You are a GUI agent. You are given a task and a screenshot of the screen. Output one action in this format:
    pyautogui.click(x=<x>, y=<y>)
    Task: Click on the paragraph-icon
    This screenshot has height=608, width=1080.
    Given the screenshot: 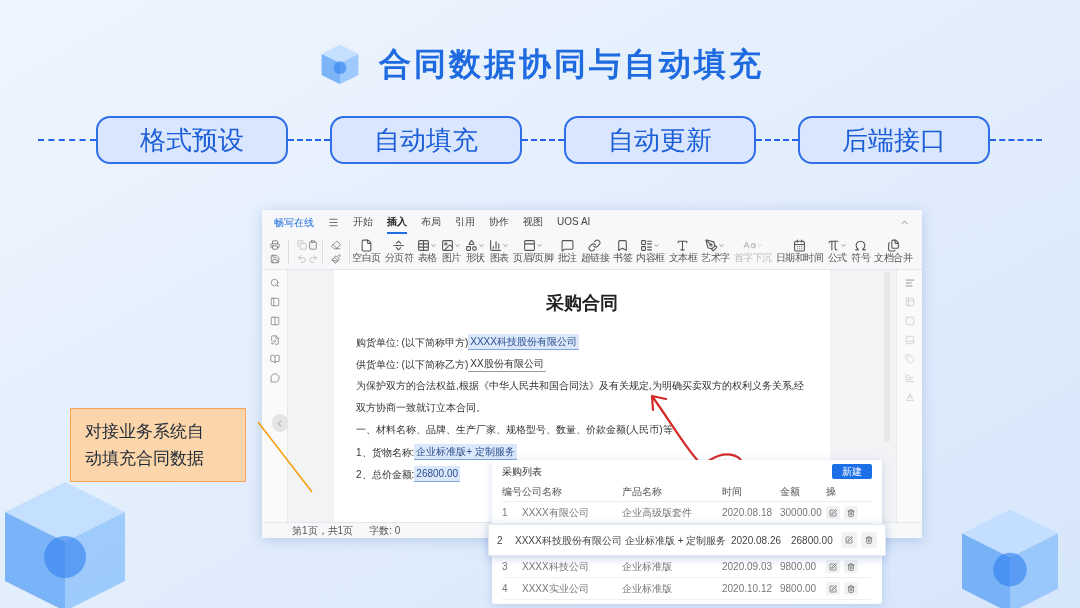 What is the action you would take?
    pyautogui.click(x=909, y=283)
    